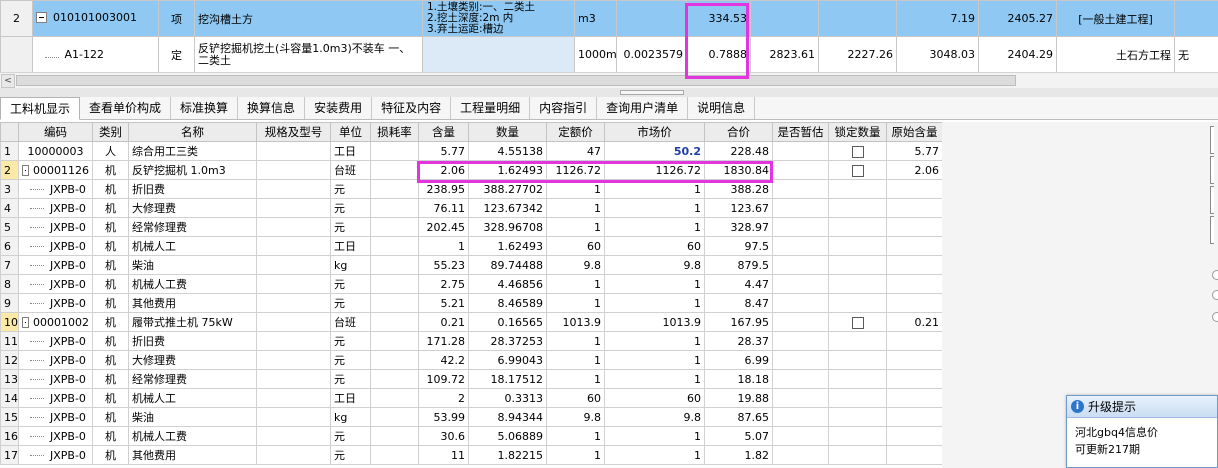  What do you see at coordinates (507, 246) in the screenshot?
I see `quantity-value: 1.62493` at bounding box center [507, 246].